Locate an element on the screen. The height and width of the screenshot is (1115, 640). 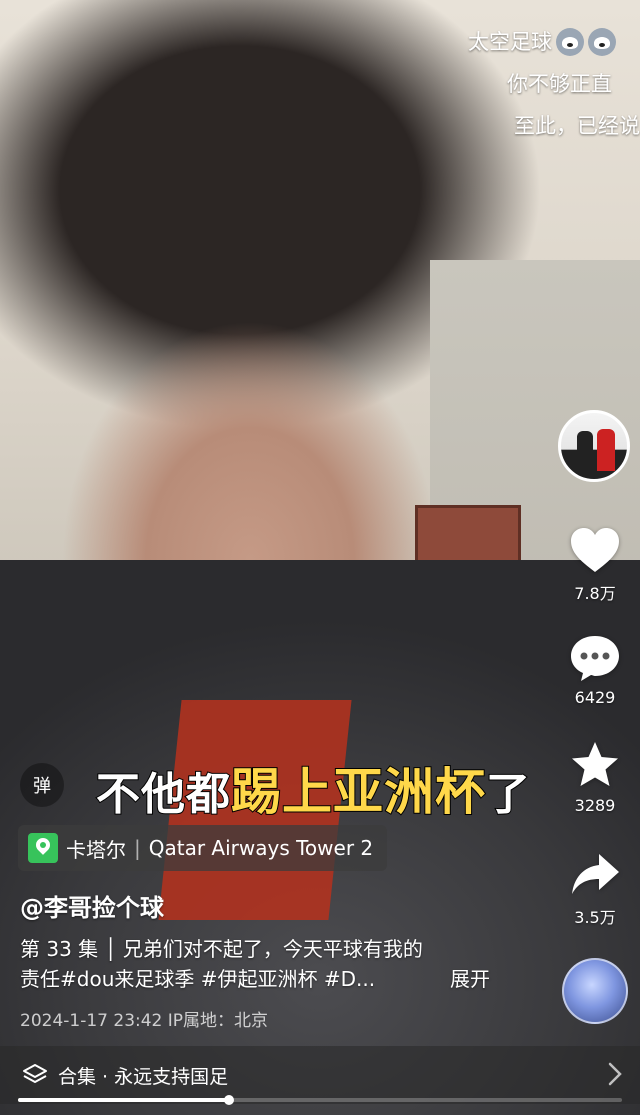
location-tag: 卡塔尔 | Qatar Airways Tower 2 is located at coordinates (203, 848).